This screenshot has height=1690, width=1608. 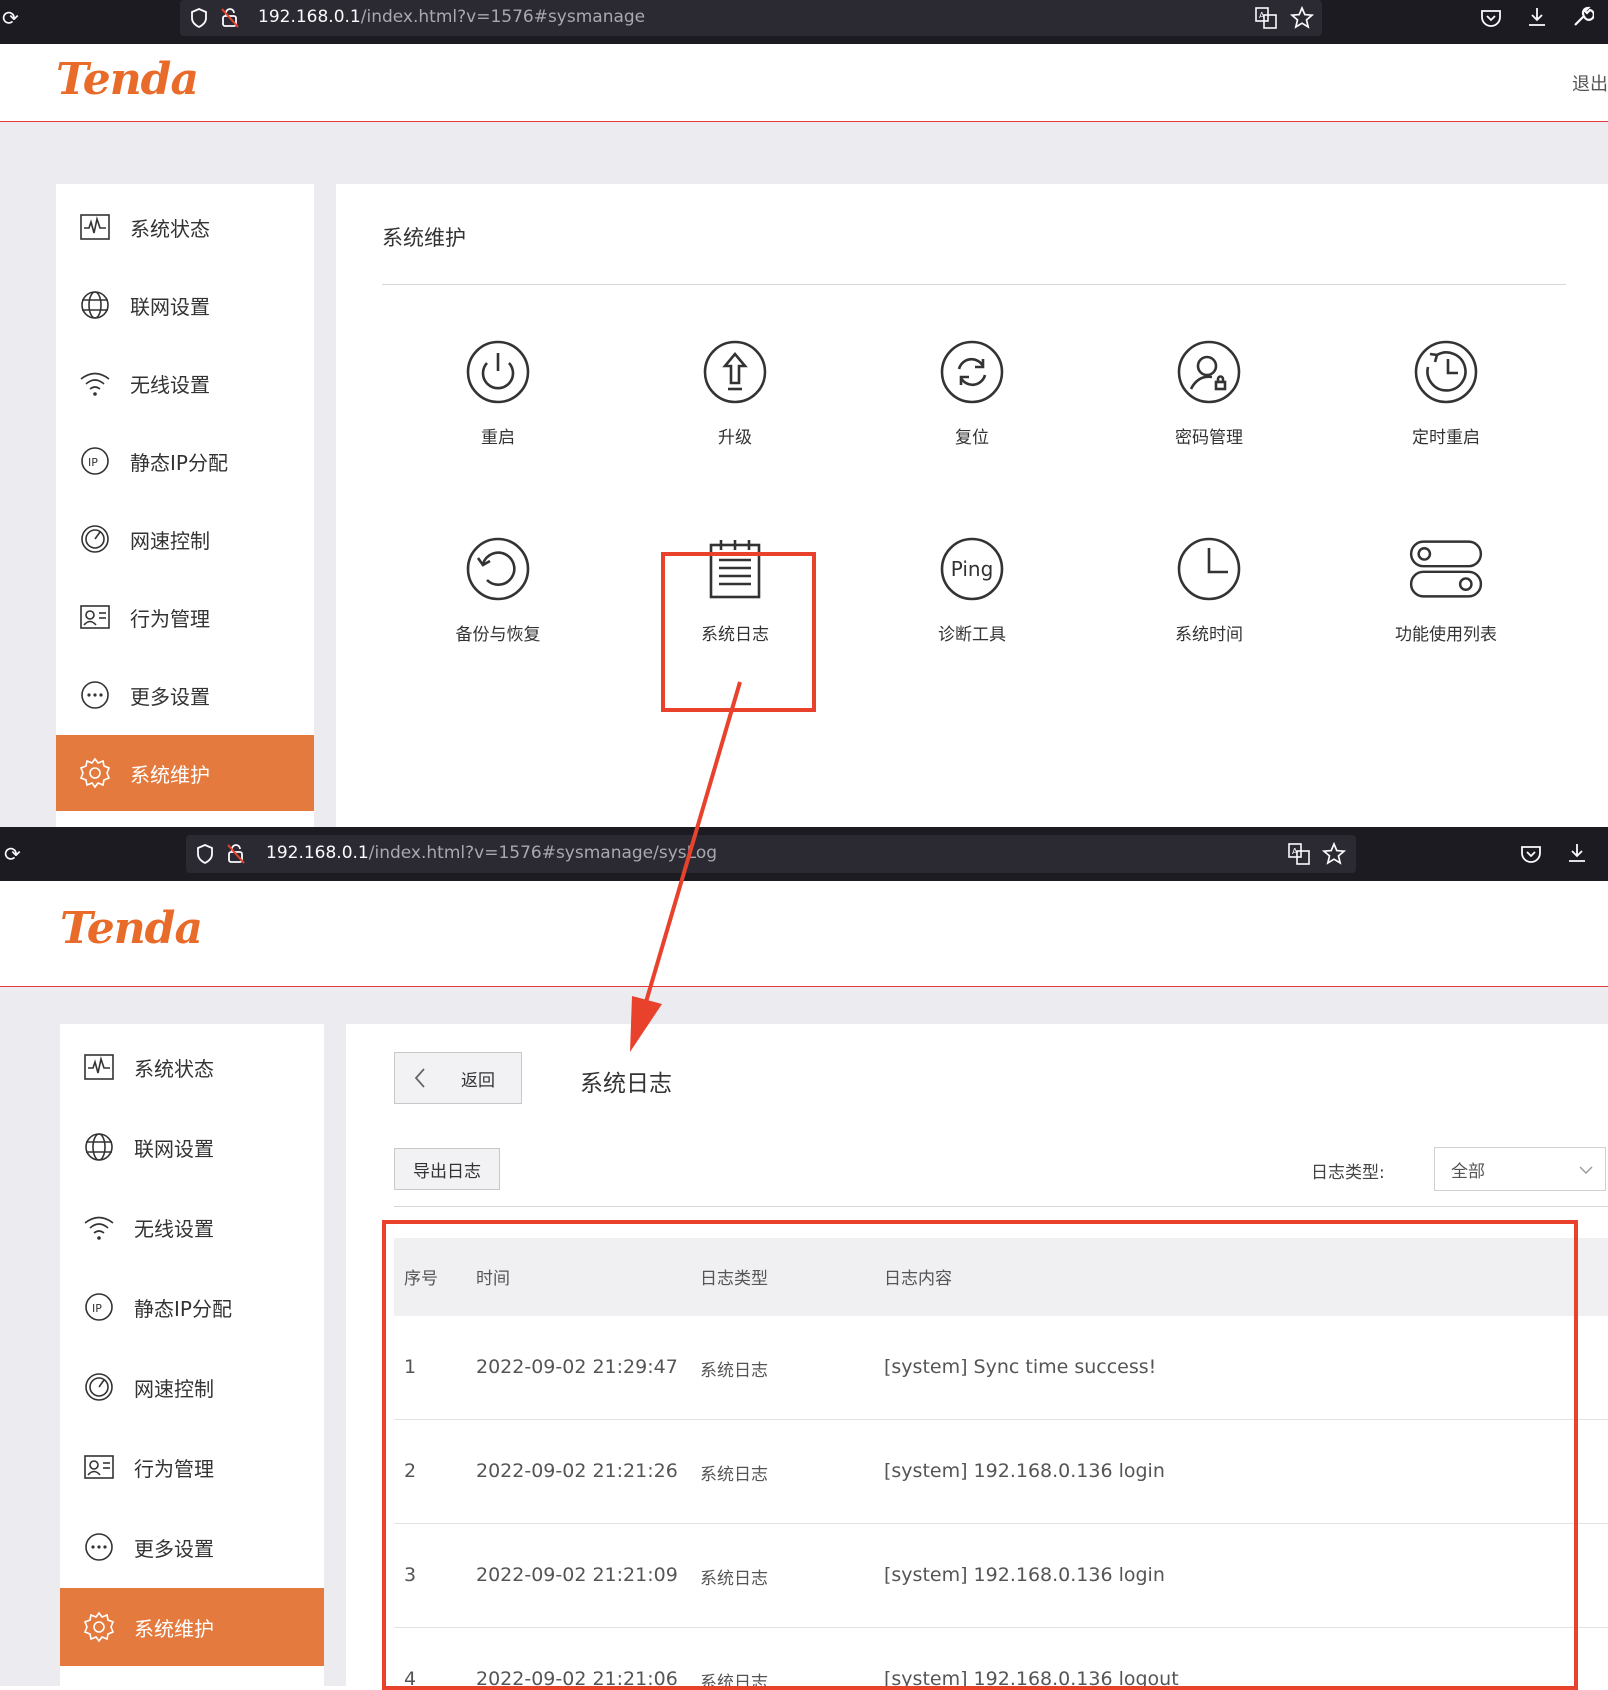 I want to click on sidebar-item-label: 系统维护, so click(x=170, y=774).